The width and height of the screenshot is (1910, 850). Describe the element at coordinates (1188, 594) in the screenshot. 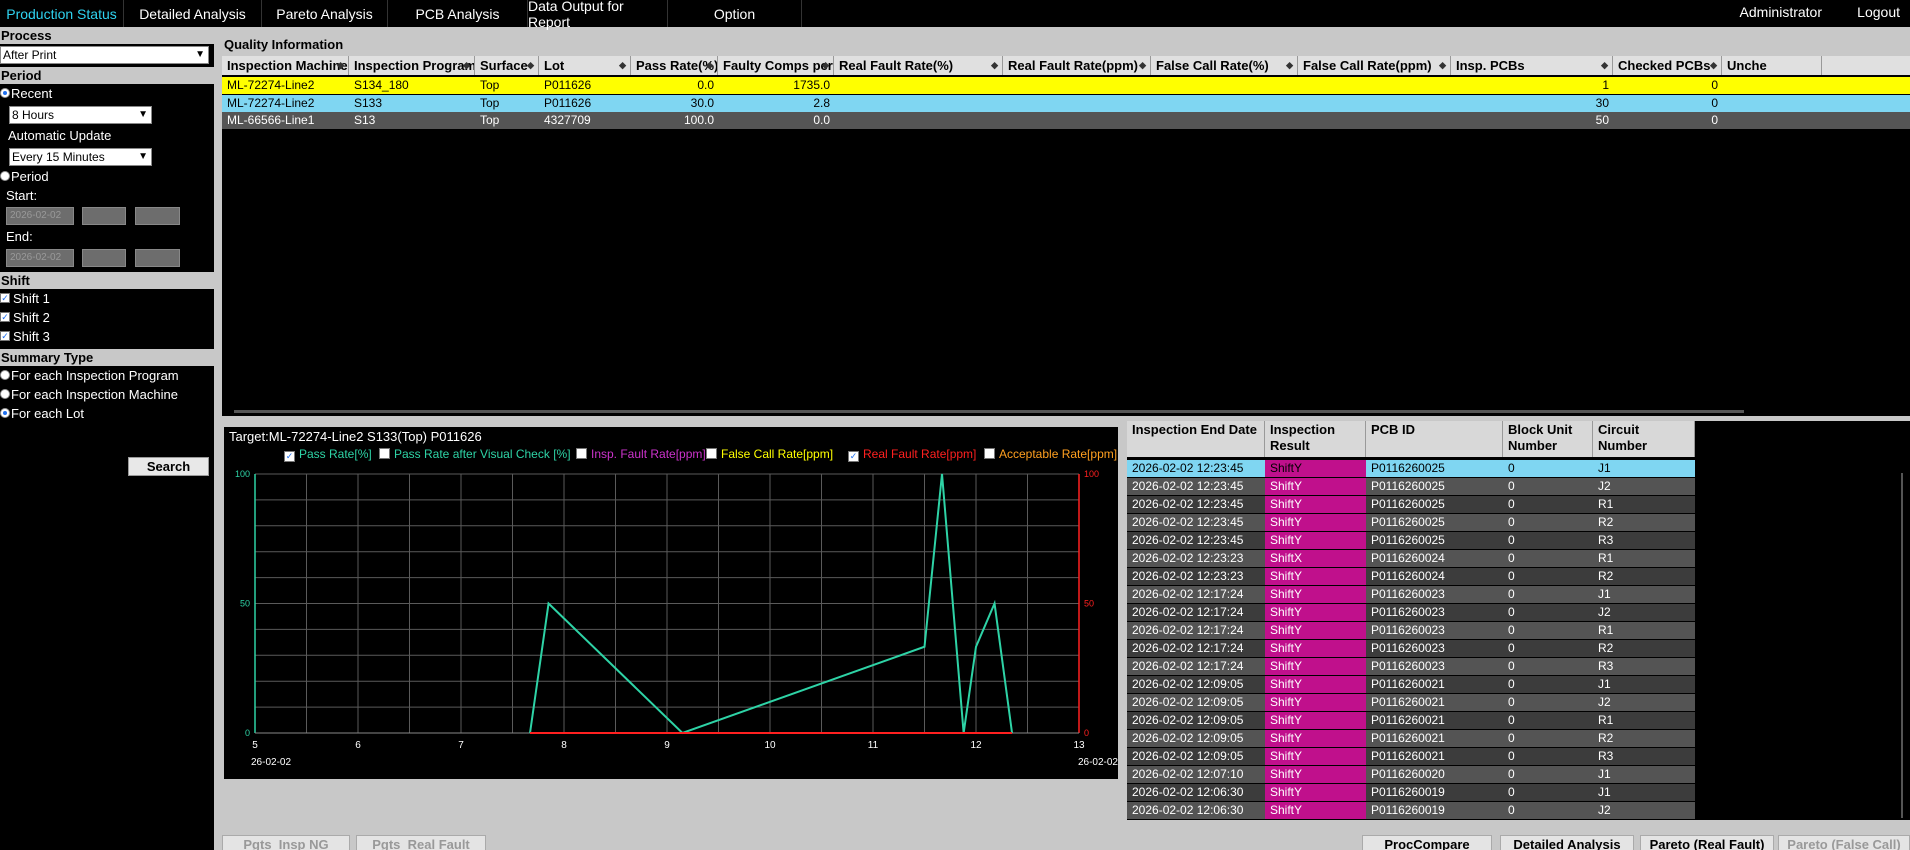

I see `list-cell: 2026-02-02 12:17:24` at that location.